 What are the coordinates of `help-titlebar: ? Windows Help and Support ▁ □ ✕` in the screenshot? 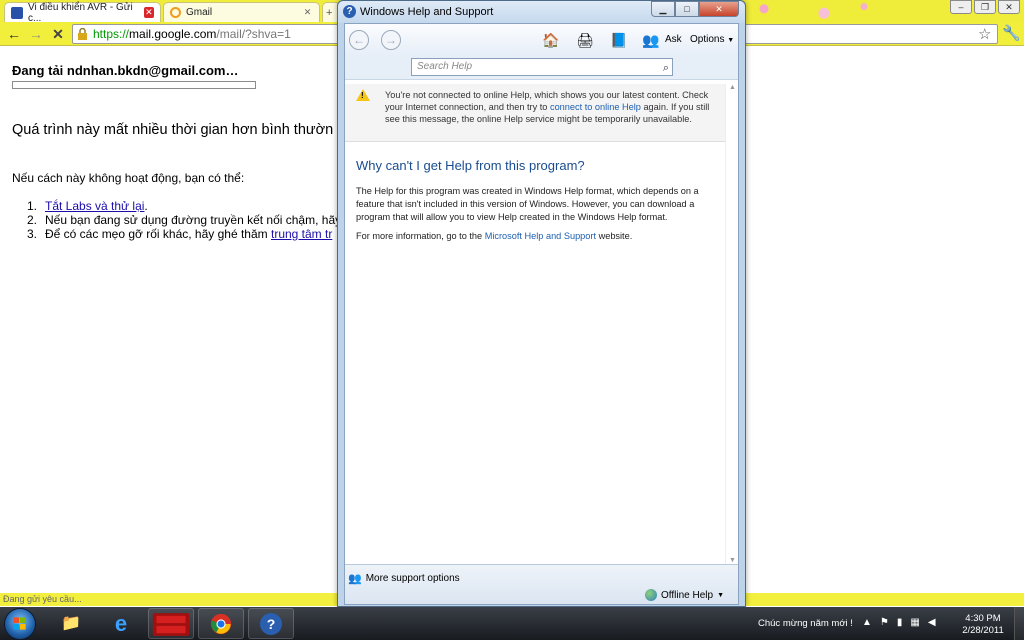 It's located at (541, 12).